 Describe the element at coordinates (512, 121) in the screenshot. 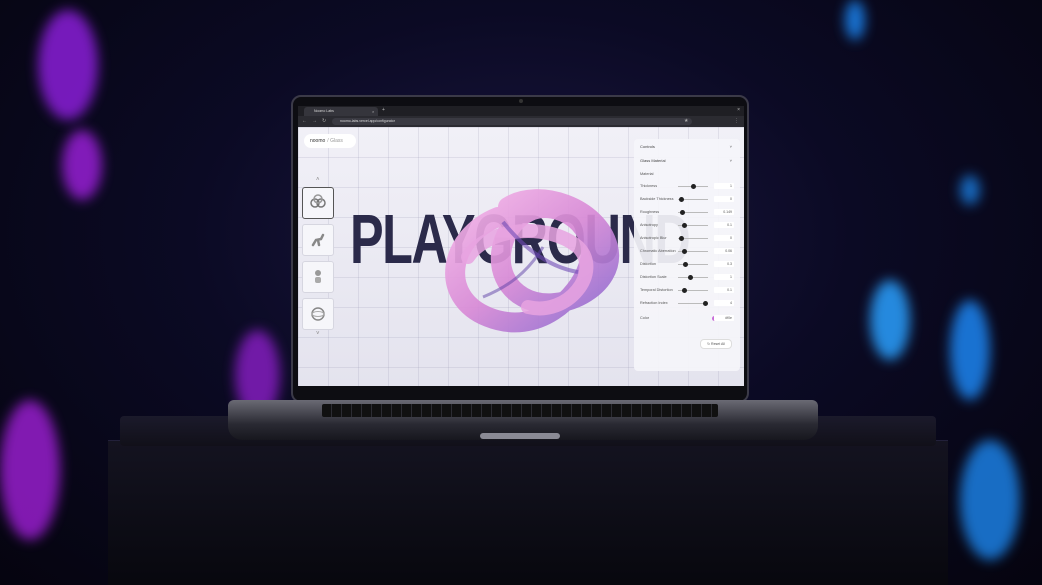

I see `address-bar: noomo-labs.vercel.app/configurator` at that location.